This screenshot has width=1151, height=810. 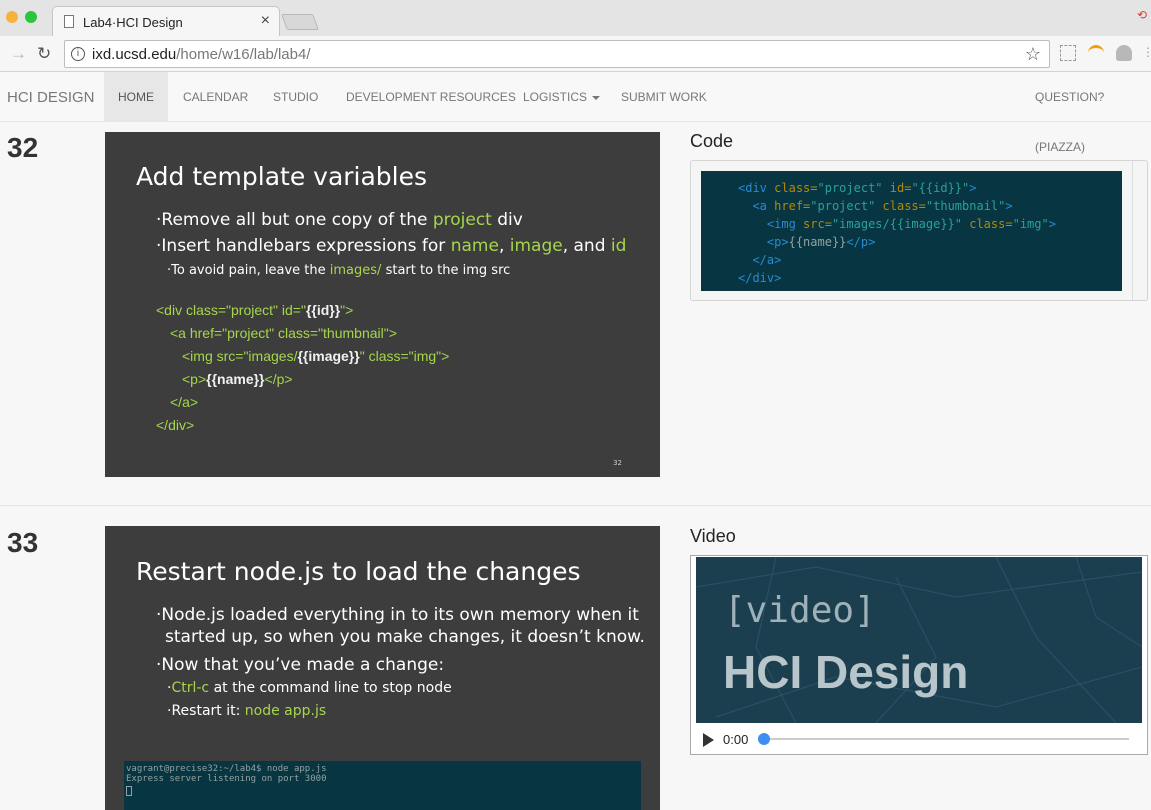 What do you see at coordinates (129, 791) in the screenshot?
I see `terminal-cursor` at bounding box center [129, 791].